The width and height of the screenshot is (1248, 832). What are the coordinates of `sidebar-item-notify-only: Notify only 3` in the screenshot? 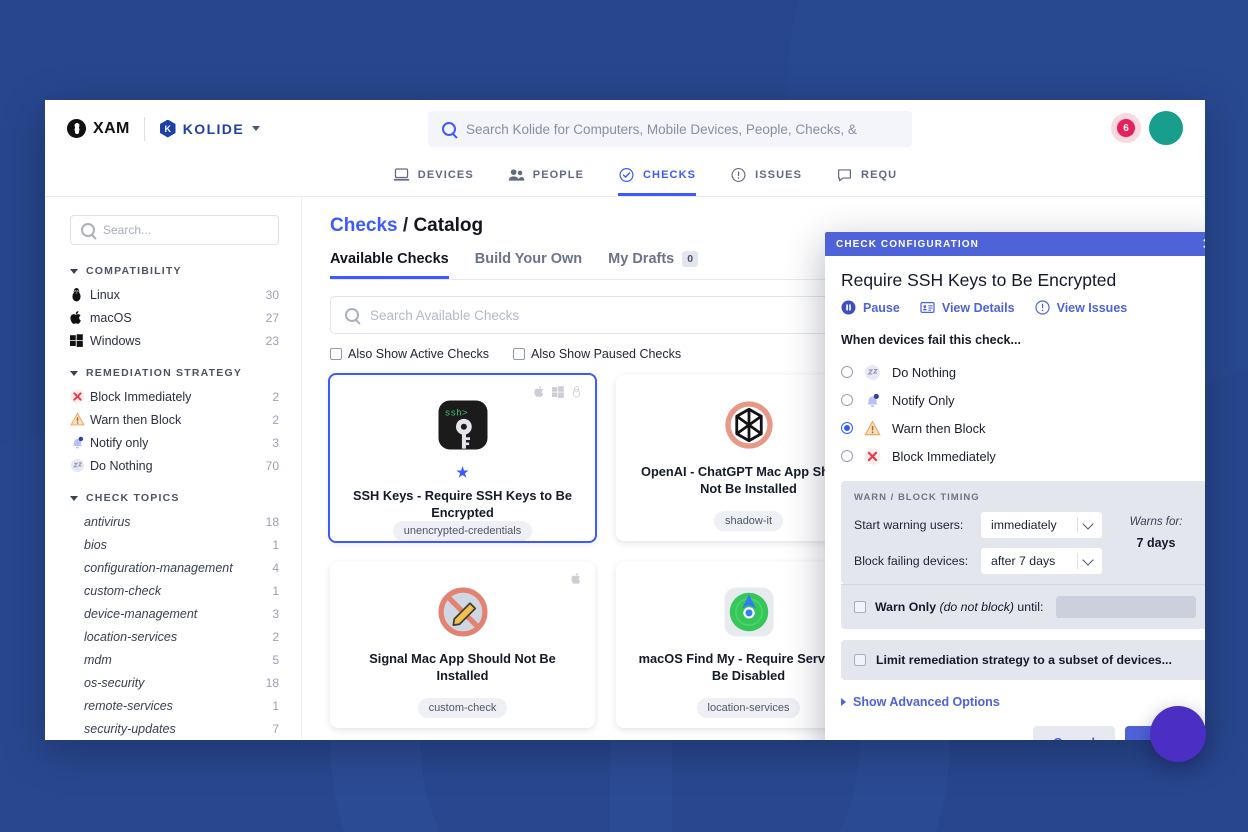 It's located at (174, 442).